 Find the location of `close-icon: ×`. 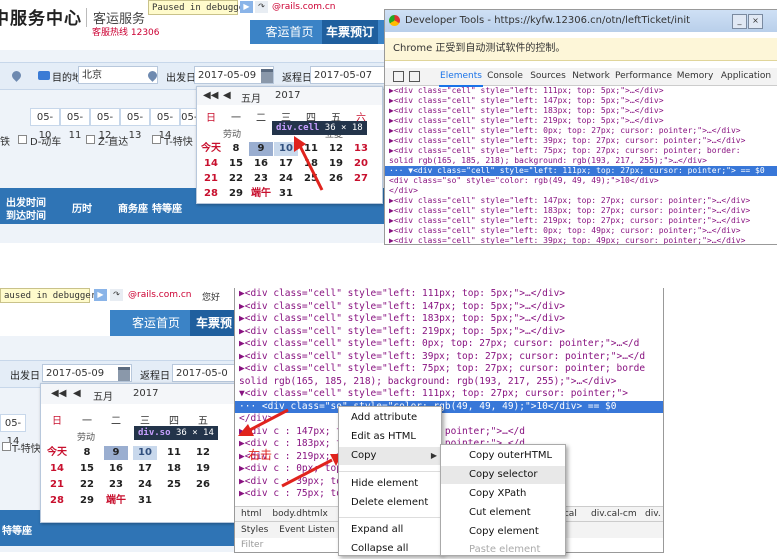

close-icon: × is located at coordinates (755, 21).